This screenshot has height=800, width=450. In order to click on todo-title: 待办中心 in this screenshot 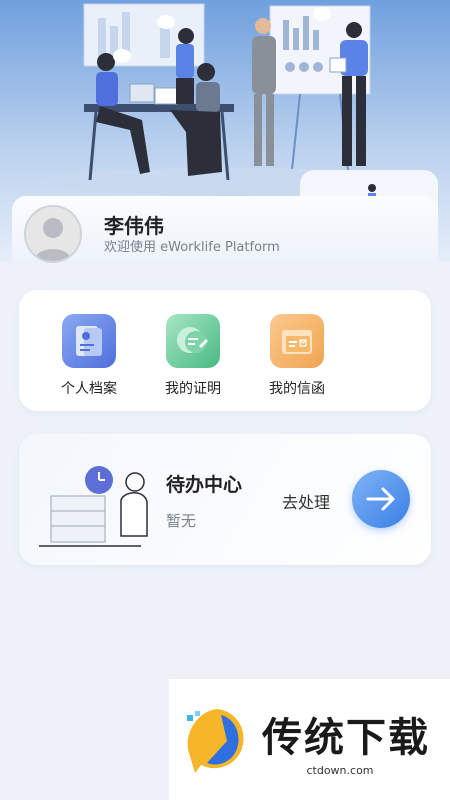, I will do `click(204, 485)`.